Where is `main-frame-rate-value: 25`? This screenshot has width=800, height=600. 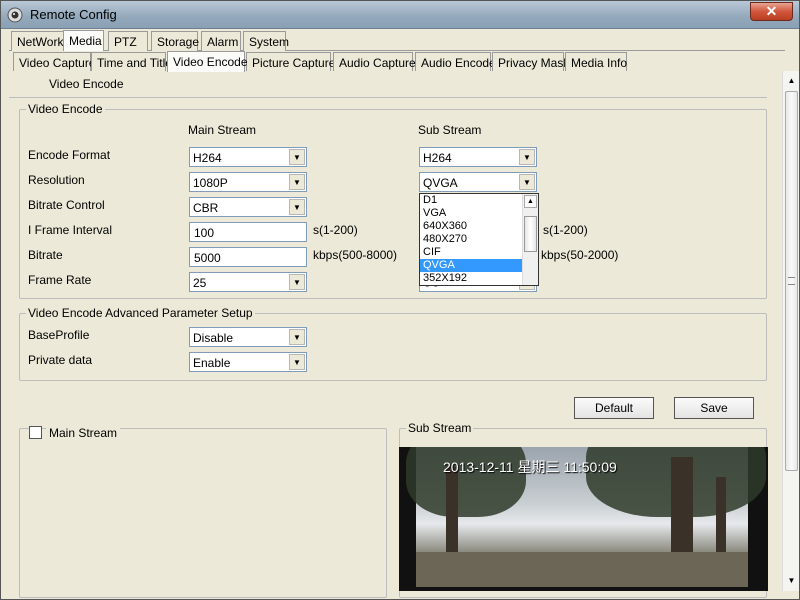
main-frame-rate-value: 25 is located at coordinates (200, 283).